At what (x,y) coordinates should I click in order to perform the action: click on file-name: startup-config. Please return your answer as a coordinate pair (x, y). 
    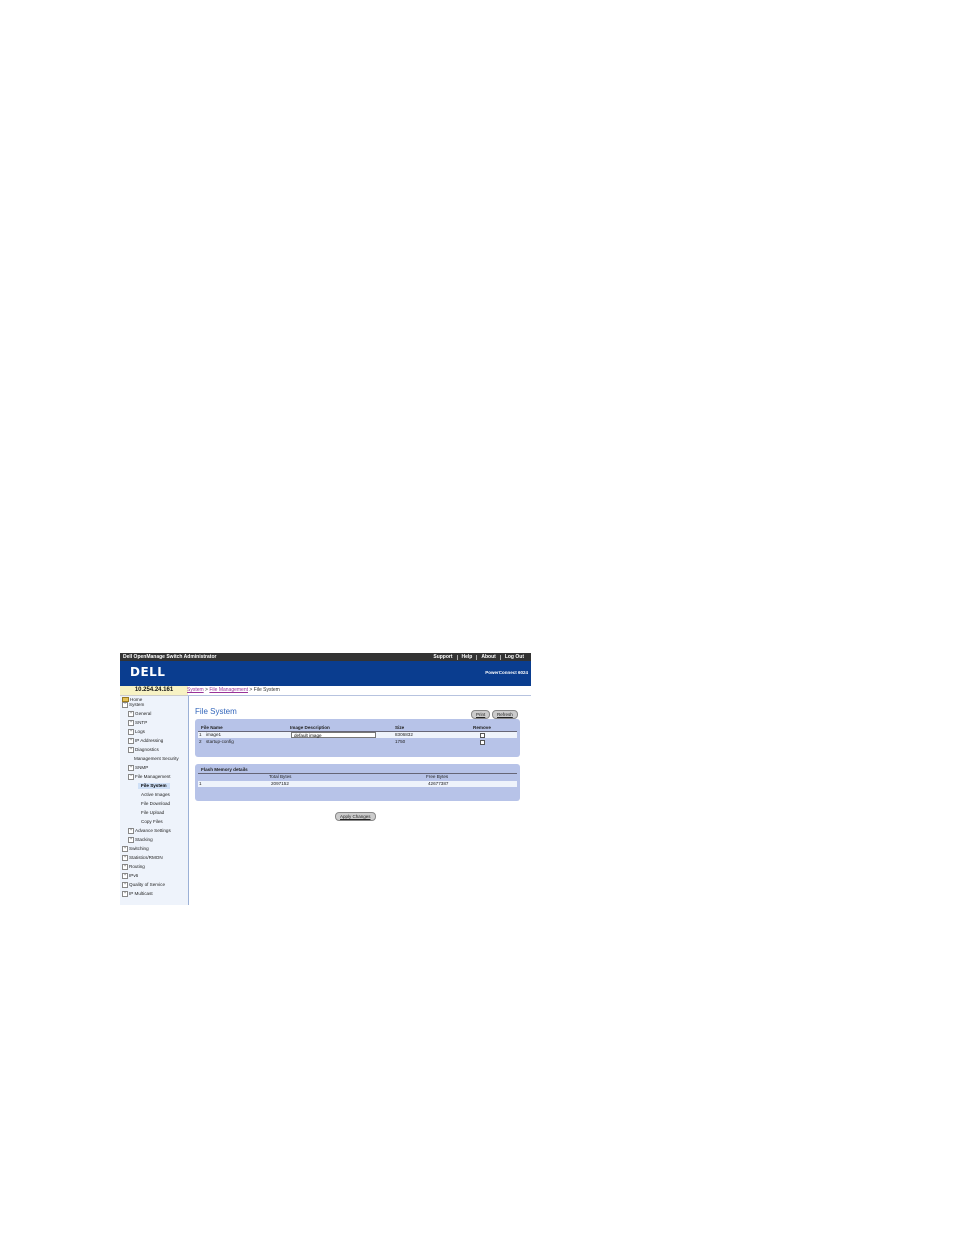
    Looking at the image, I should click on (220, 741).